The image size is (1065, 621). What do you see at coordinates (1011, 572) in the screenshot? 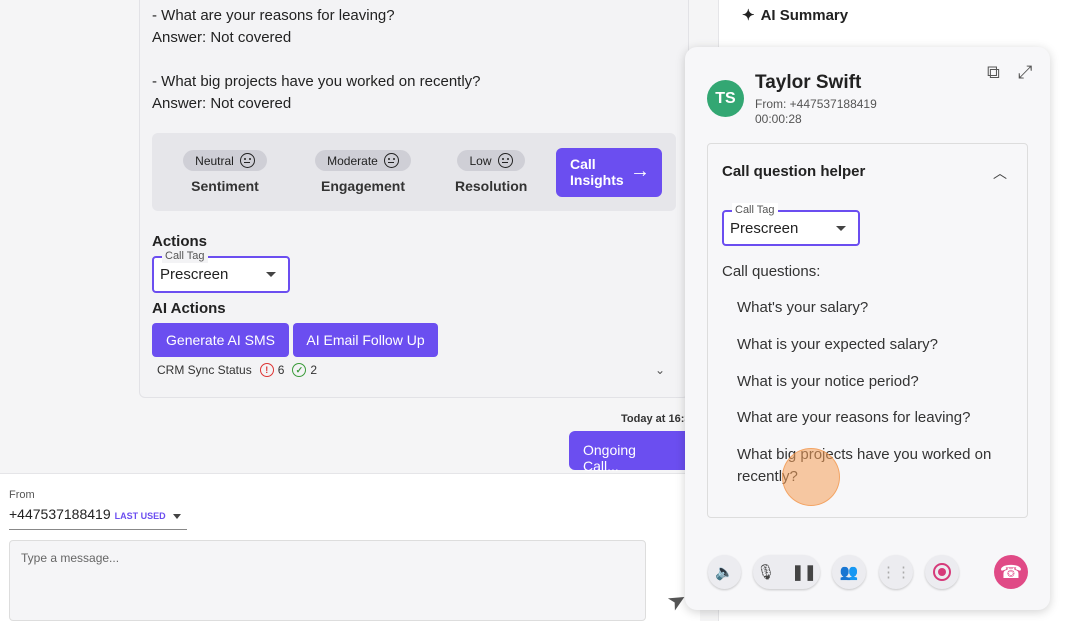
I see `hang-up-icon: ☎` at bounding box center [1011, 572].